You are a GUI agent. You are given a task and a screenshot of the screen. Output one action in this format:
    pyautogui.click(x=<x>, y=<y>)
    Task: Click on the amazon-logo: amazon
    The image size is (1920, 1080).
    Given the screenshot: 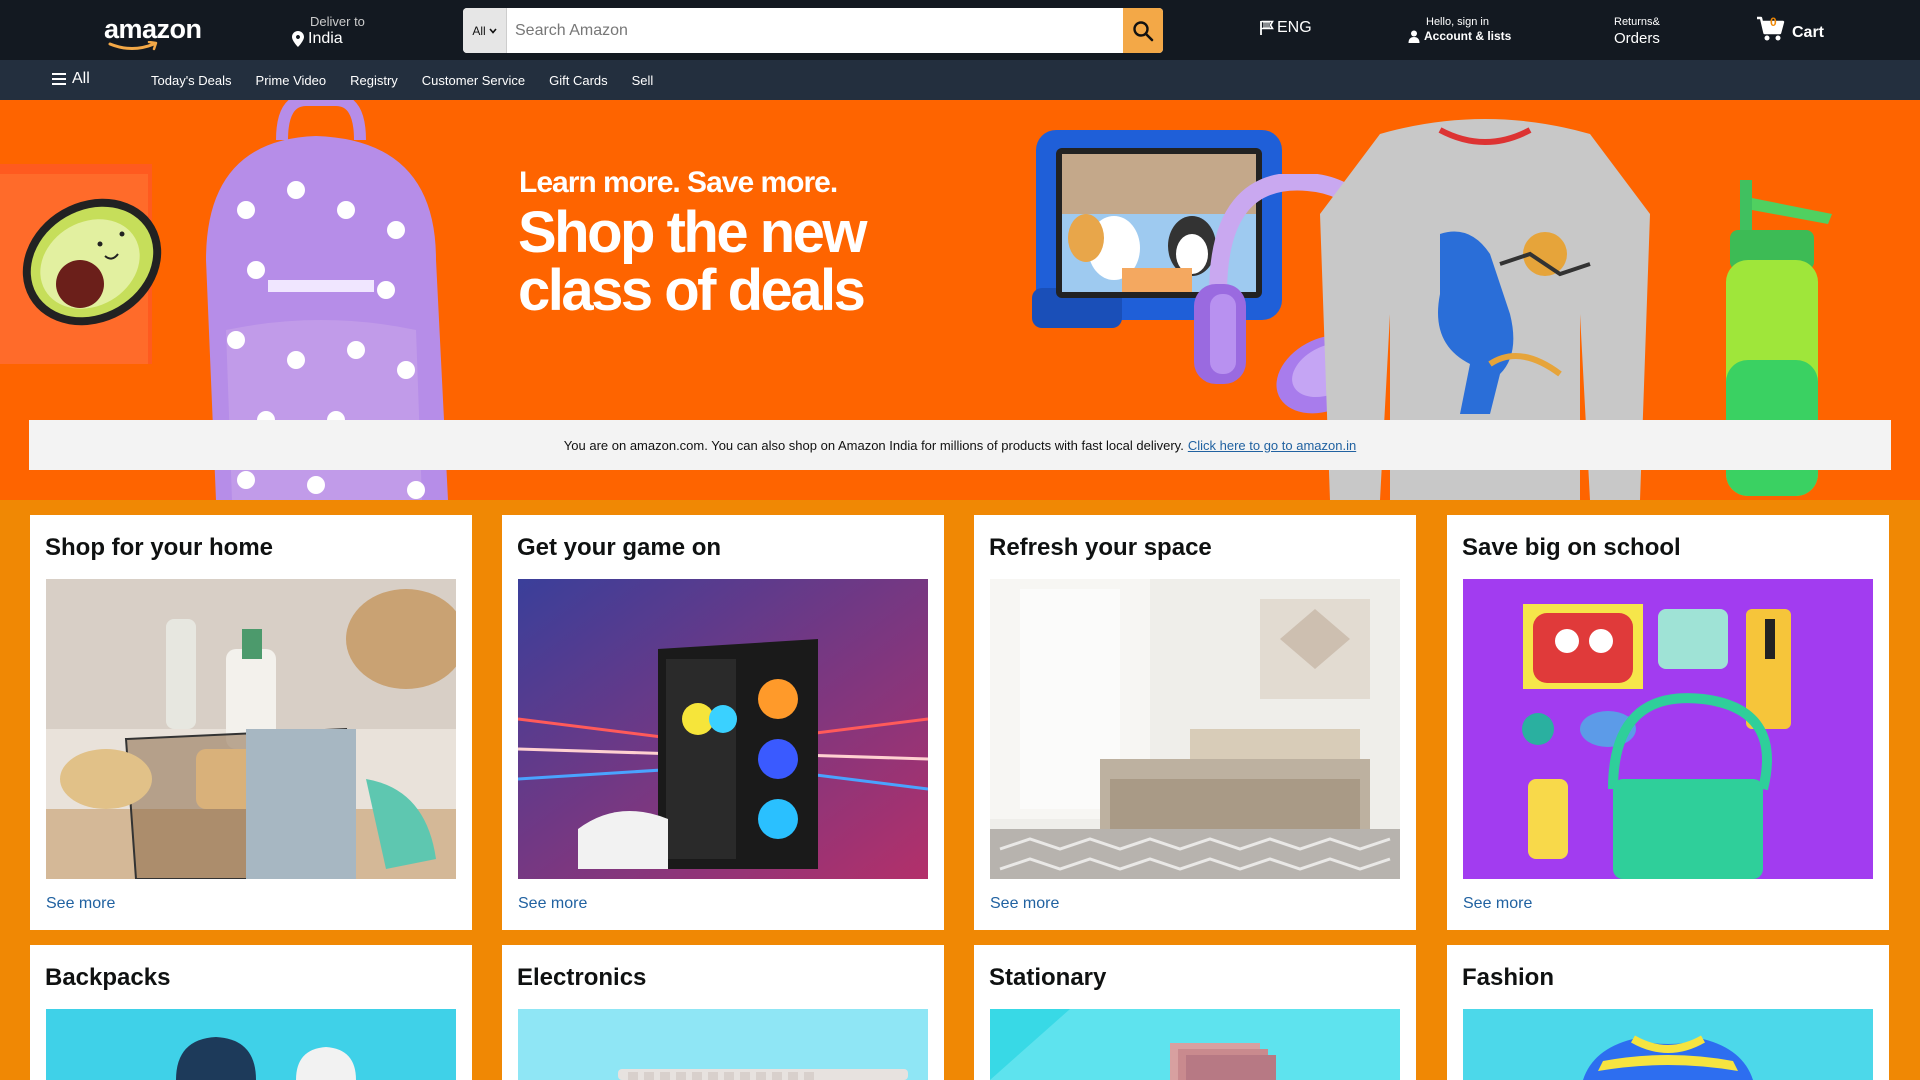 What is the action you would take?
    pyautogui.click(x=153, y=32)
    